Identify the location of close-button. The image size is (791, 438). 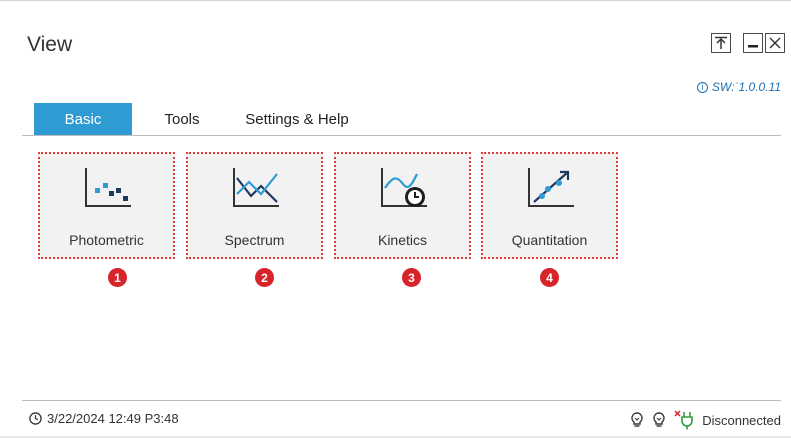
(775, 43).